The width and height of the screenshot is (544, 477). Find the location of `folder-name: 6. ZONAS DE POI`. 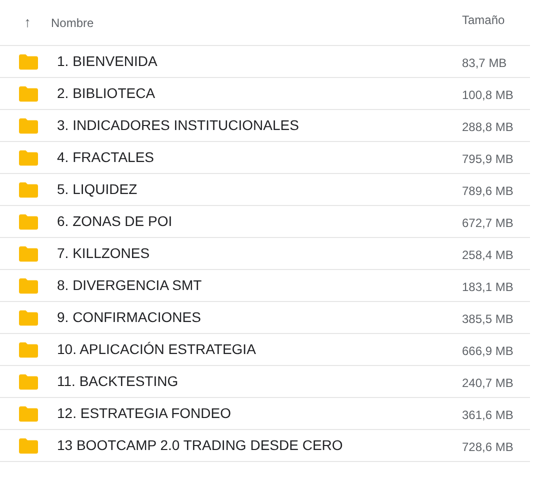

folder-name: 6. ZONAS DE POI is located at coordinates (114, 221).